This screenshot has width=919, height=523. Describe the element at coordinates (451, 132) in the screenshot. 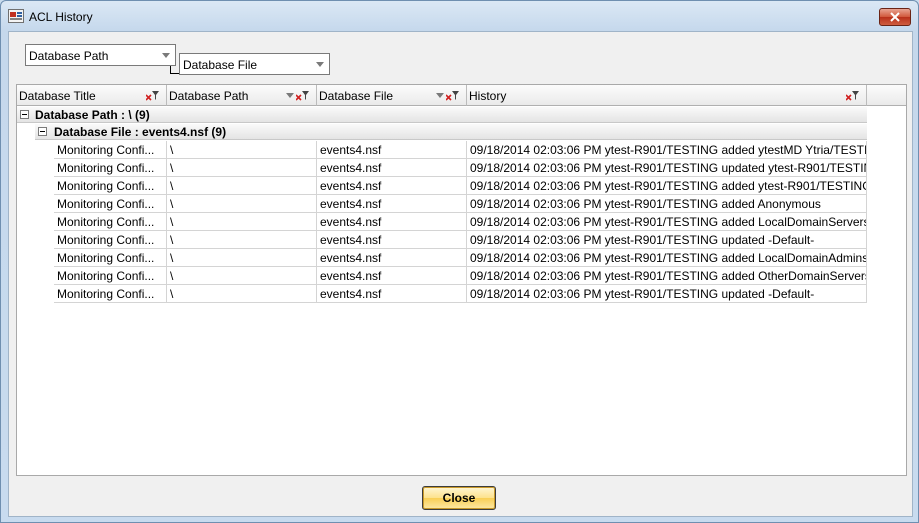

I see `group-row-database-file: Database File : events4.nsf (9)` at that location.